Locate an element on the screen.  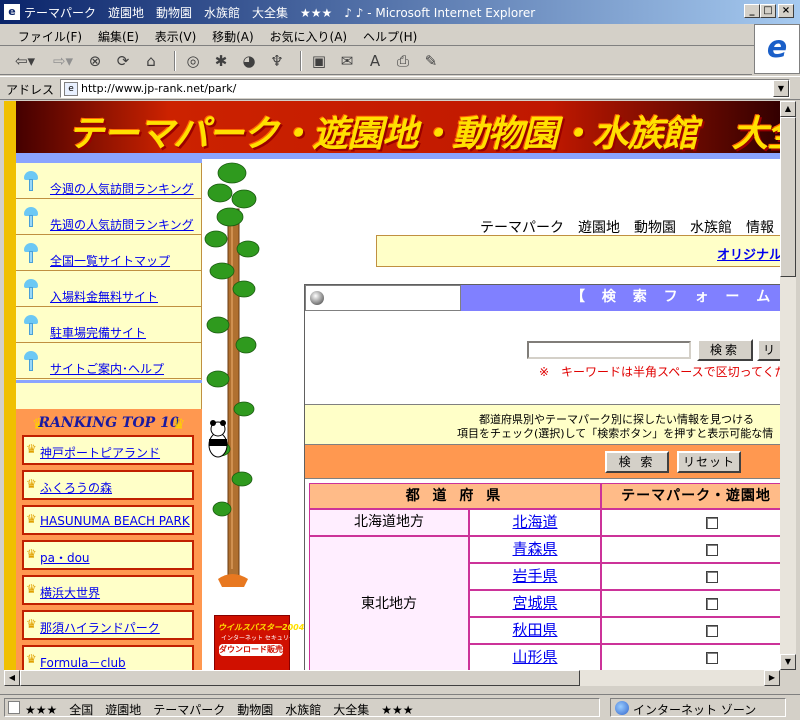
menu-view: 表示(V) is located at coordinates (176, 34).